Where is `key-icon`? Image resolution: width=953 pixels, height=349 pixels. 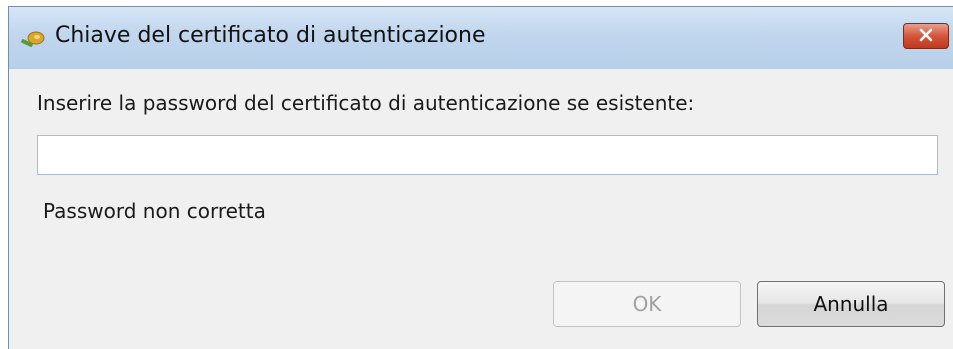 key-icon is located at coordinates (32, 40).